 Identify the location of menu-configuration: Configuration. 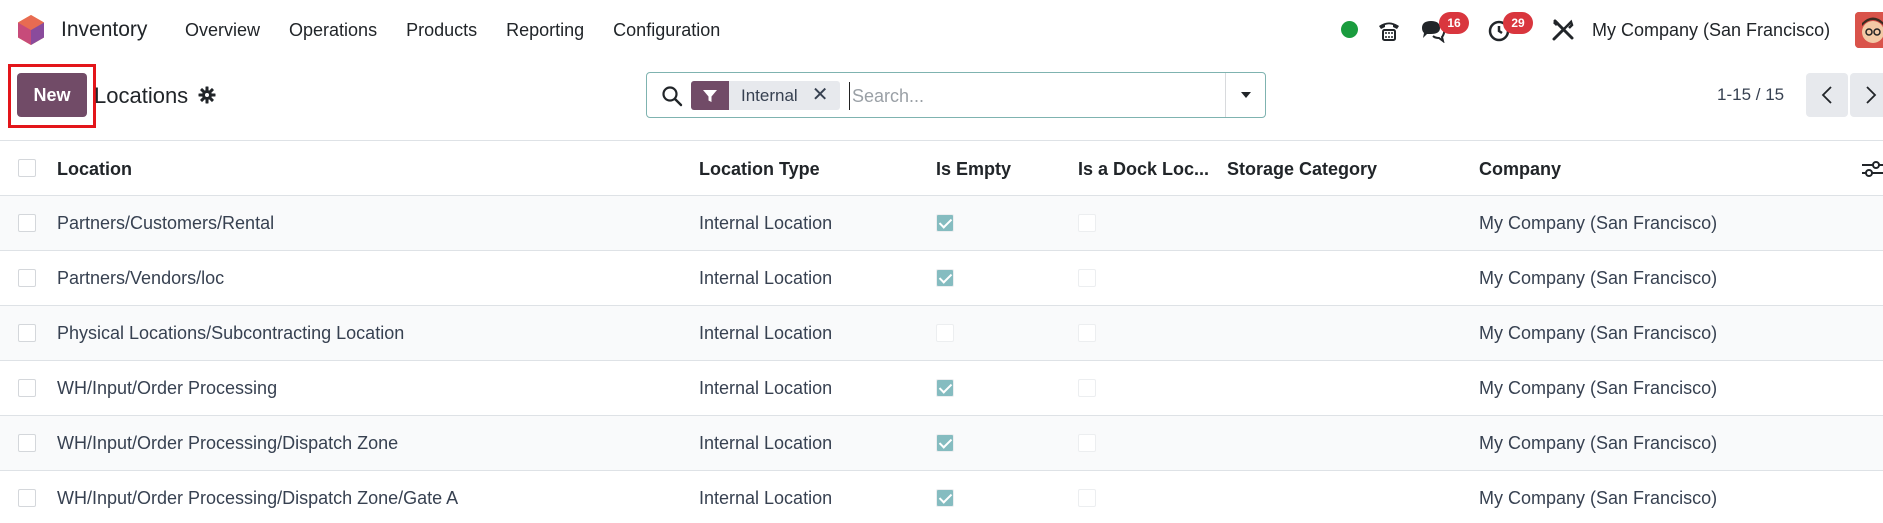
(666, 30).